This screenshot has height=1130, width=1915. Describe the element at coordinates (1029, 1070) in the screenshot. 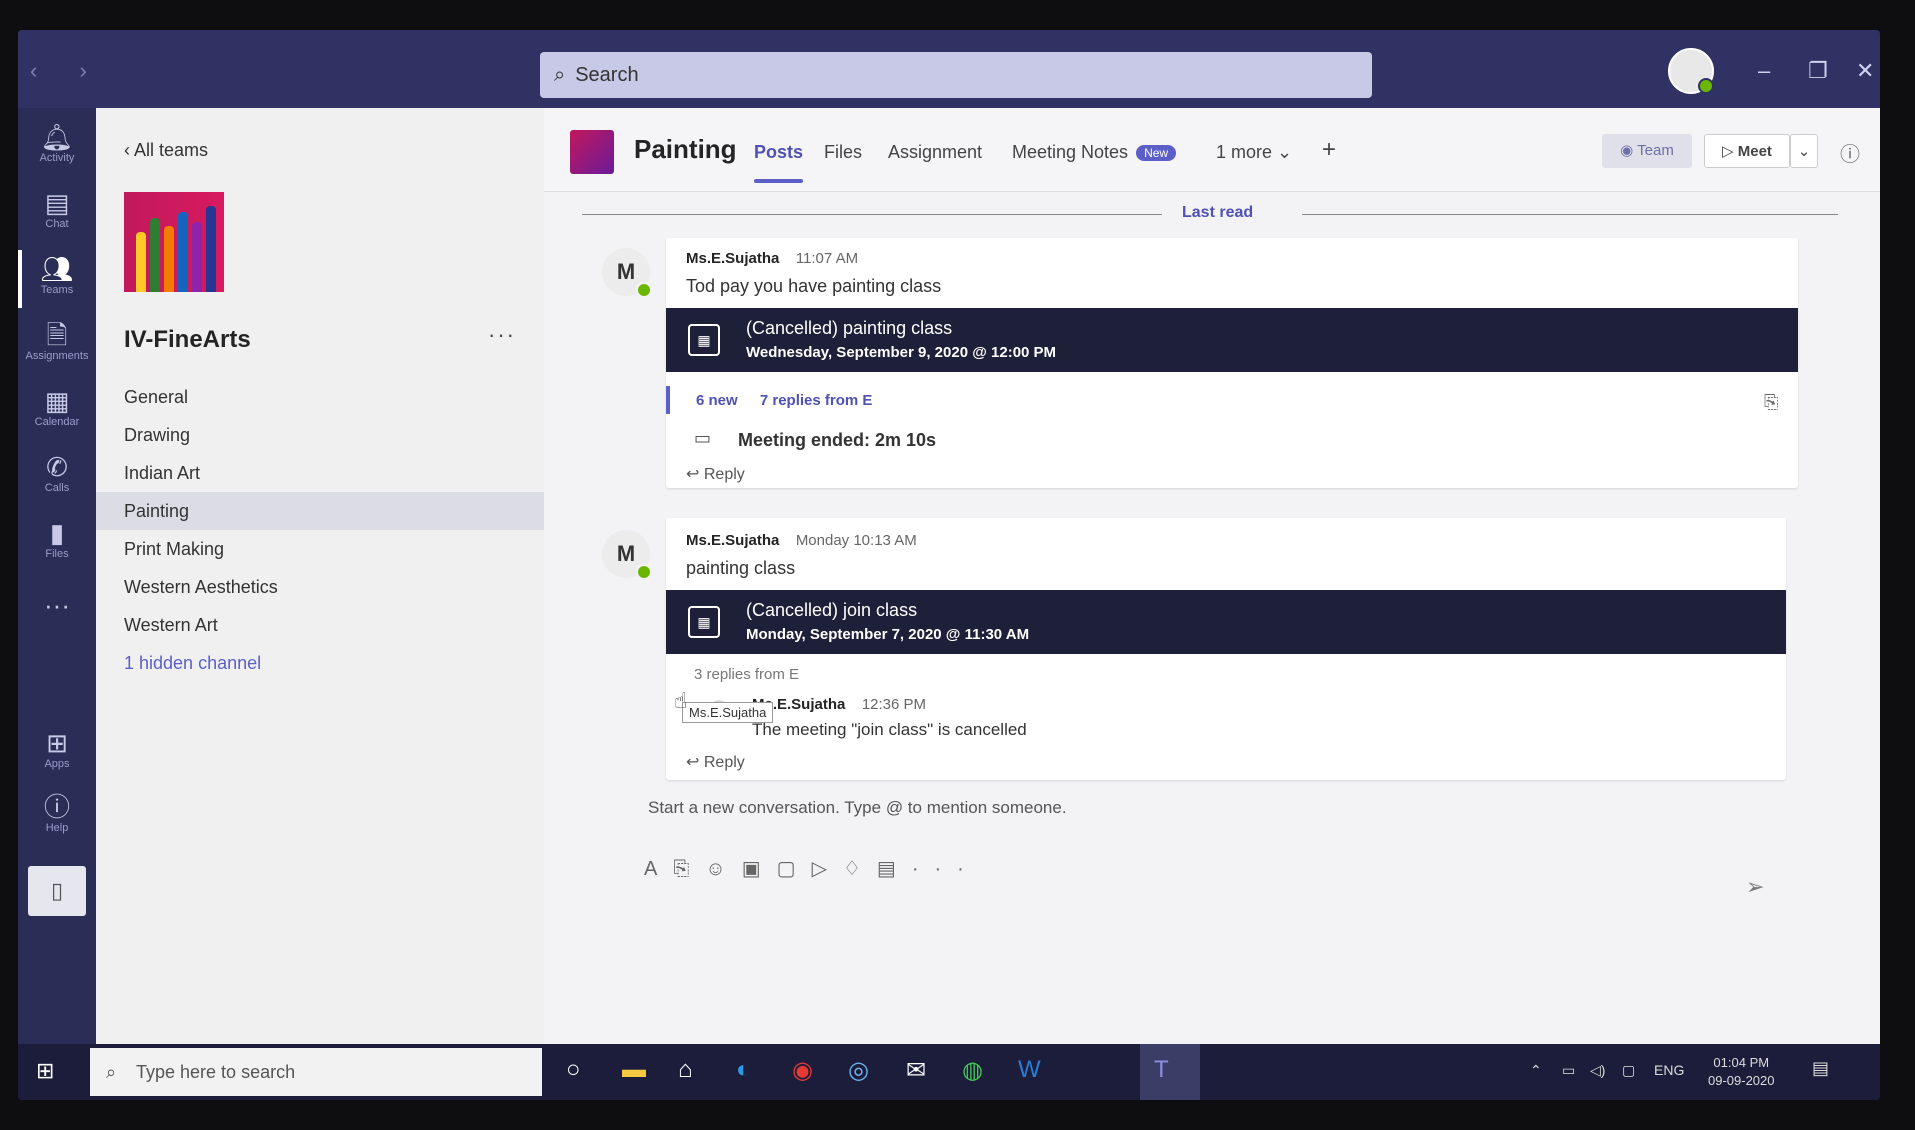

I see `word-icon: W` at that location.